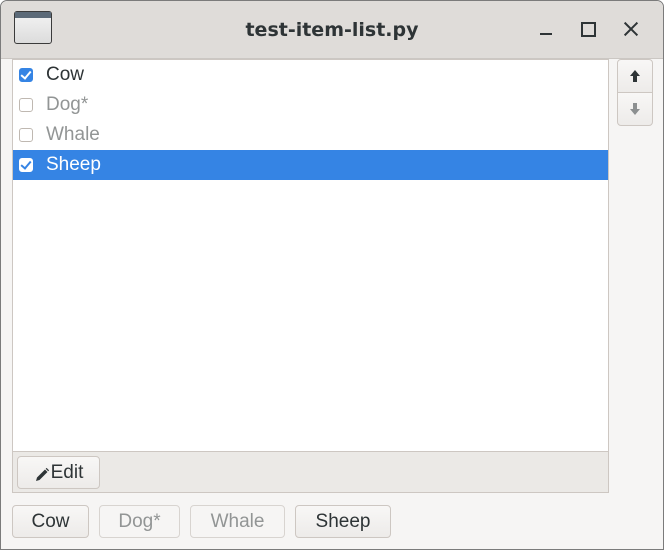 This screenshot has width=664, height=550. Describe the element at coordinates (67, 104) in the screenshot. I see `item-label: Dog*` at that location.